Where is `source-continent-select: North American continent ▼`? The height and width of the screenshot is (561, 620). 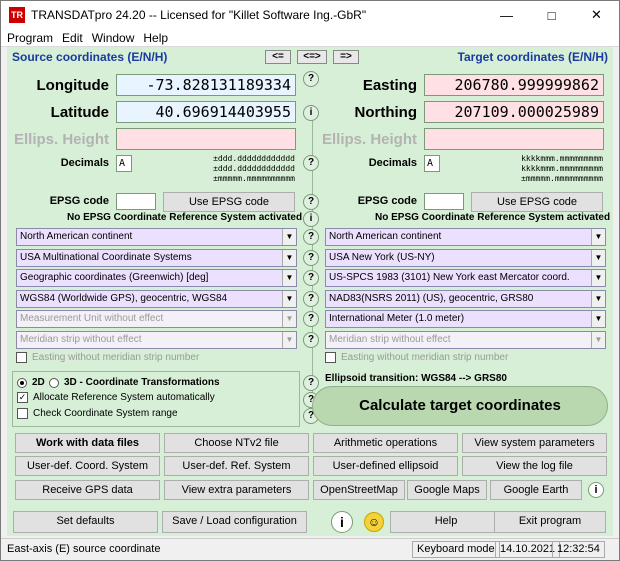
source-continent-select: North American continent ▼ is located at coordinates (156, 237).